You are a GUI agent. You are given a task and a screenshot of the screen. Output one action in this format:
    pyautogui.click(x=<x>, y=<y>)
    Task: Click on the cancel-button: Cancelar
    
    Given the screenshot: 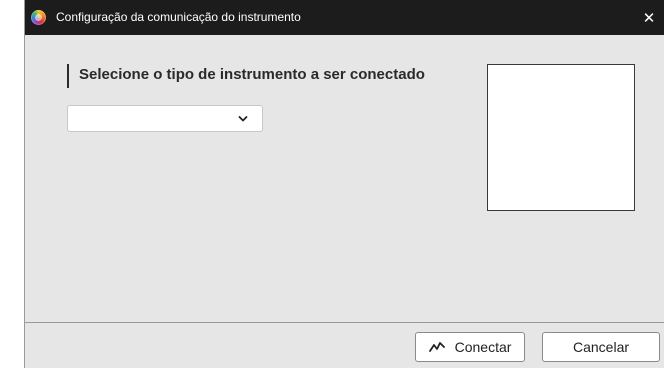 What is the action you would take?
    pyautogui.click(x=601, y=347)
    